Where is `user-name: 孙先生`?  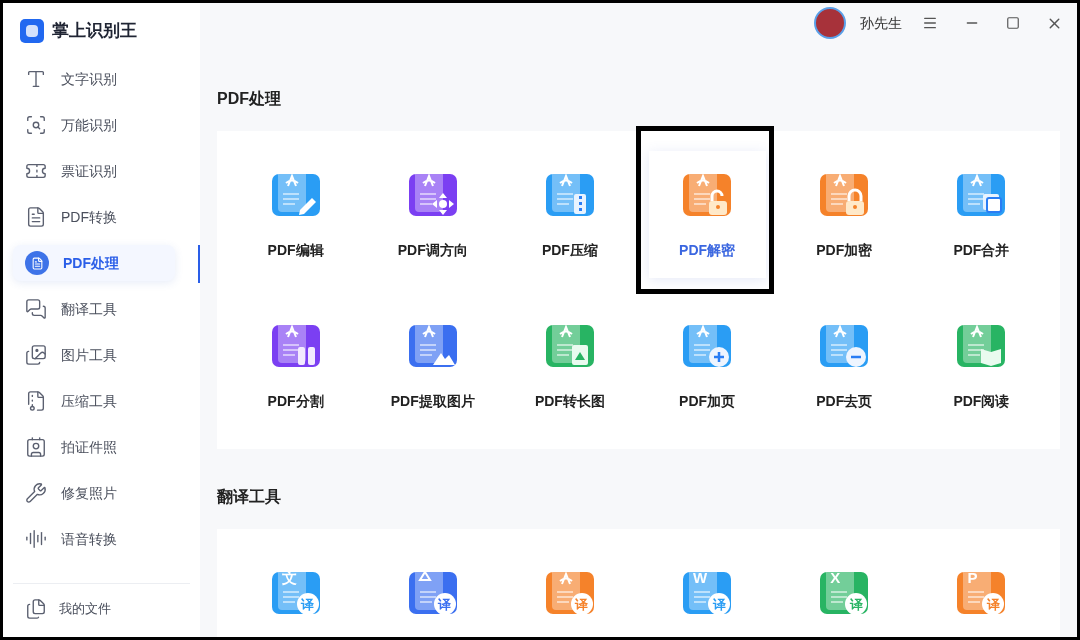
user-name: 孙先生 is located at coordinates (881, 23).